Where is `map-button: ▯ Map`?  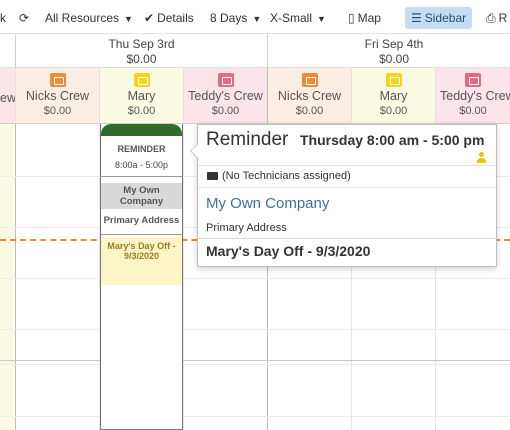 map-button: ▯ Map is located at coordinates (364, 18).